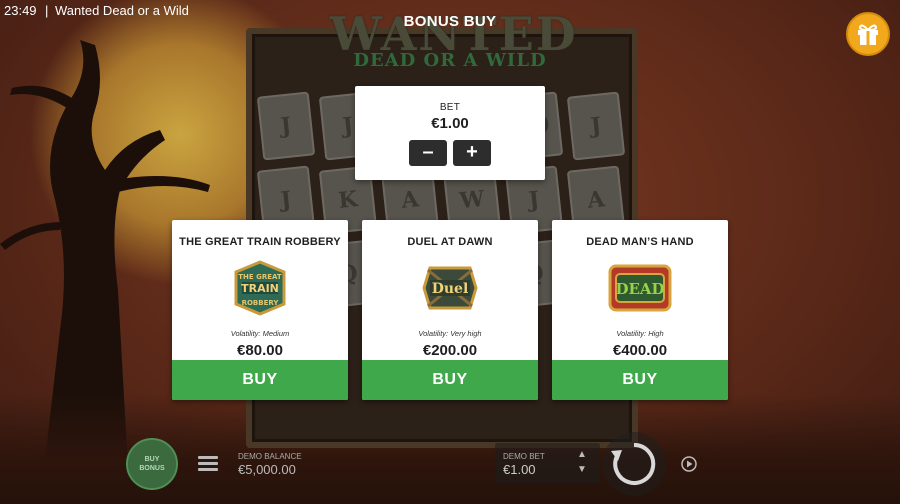 This screenshot has height=504, width=900. Describe the element at coordinates (450, 153) in the screenshot. I see `bet-stepper: – +` at that location.